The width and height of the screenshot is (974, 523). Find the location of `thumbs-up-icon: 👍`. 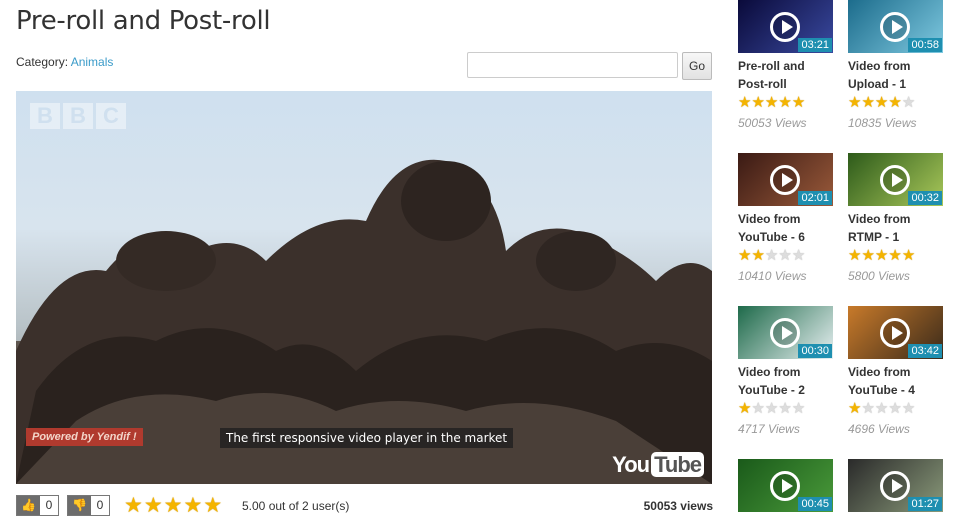

thumbs-up-icon: 👍 is located at coordinates (28, 505).